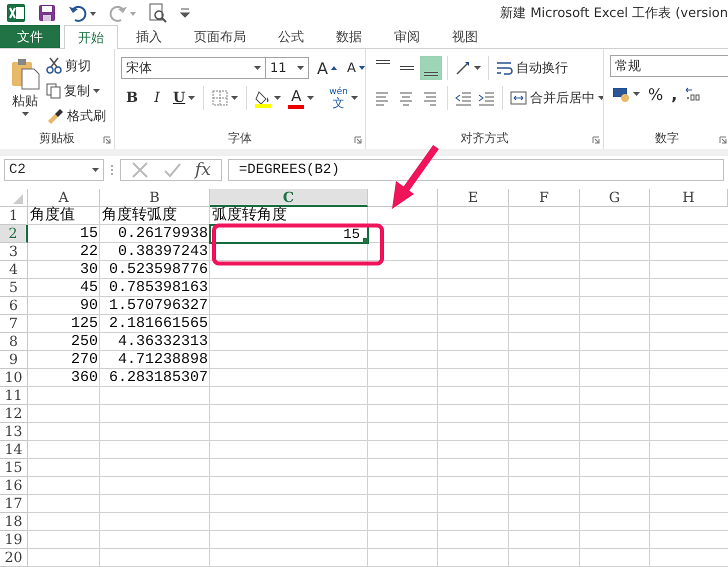 Image resolution: width=728 pixels, height=567 pixels. Describe the element at coordinates (14, 216) in the screenshot. I see `row-header: 1` at that location.